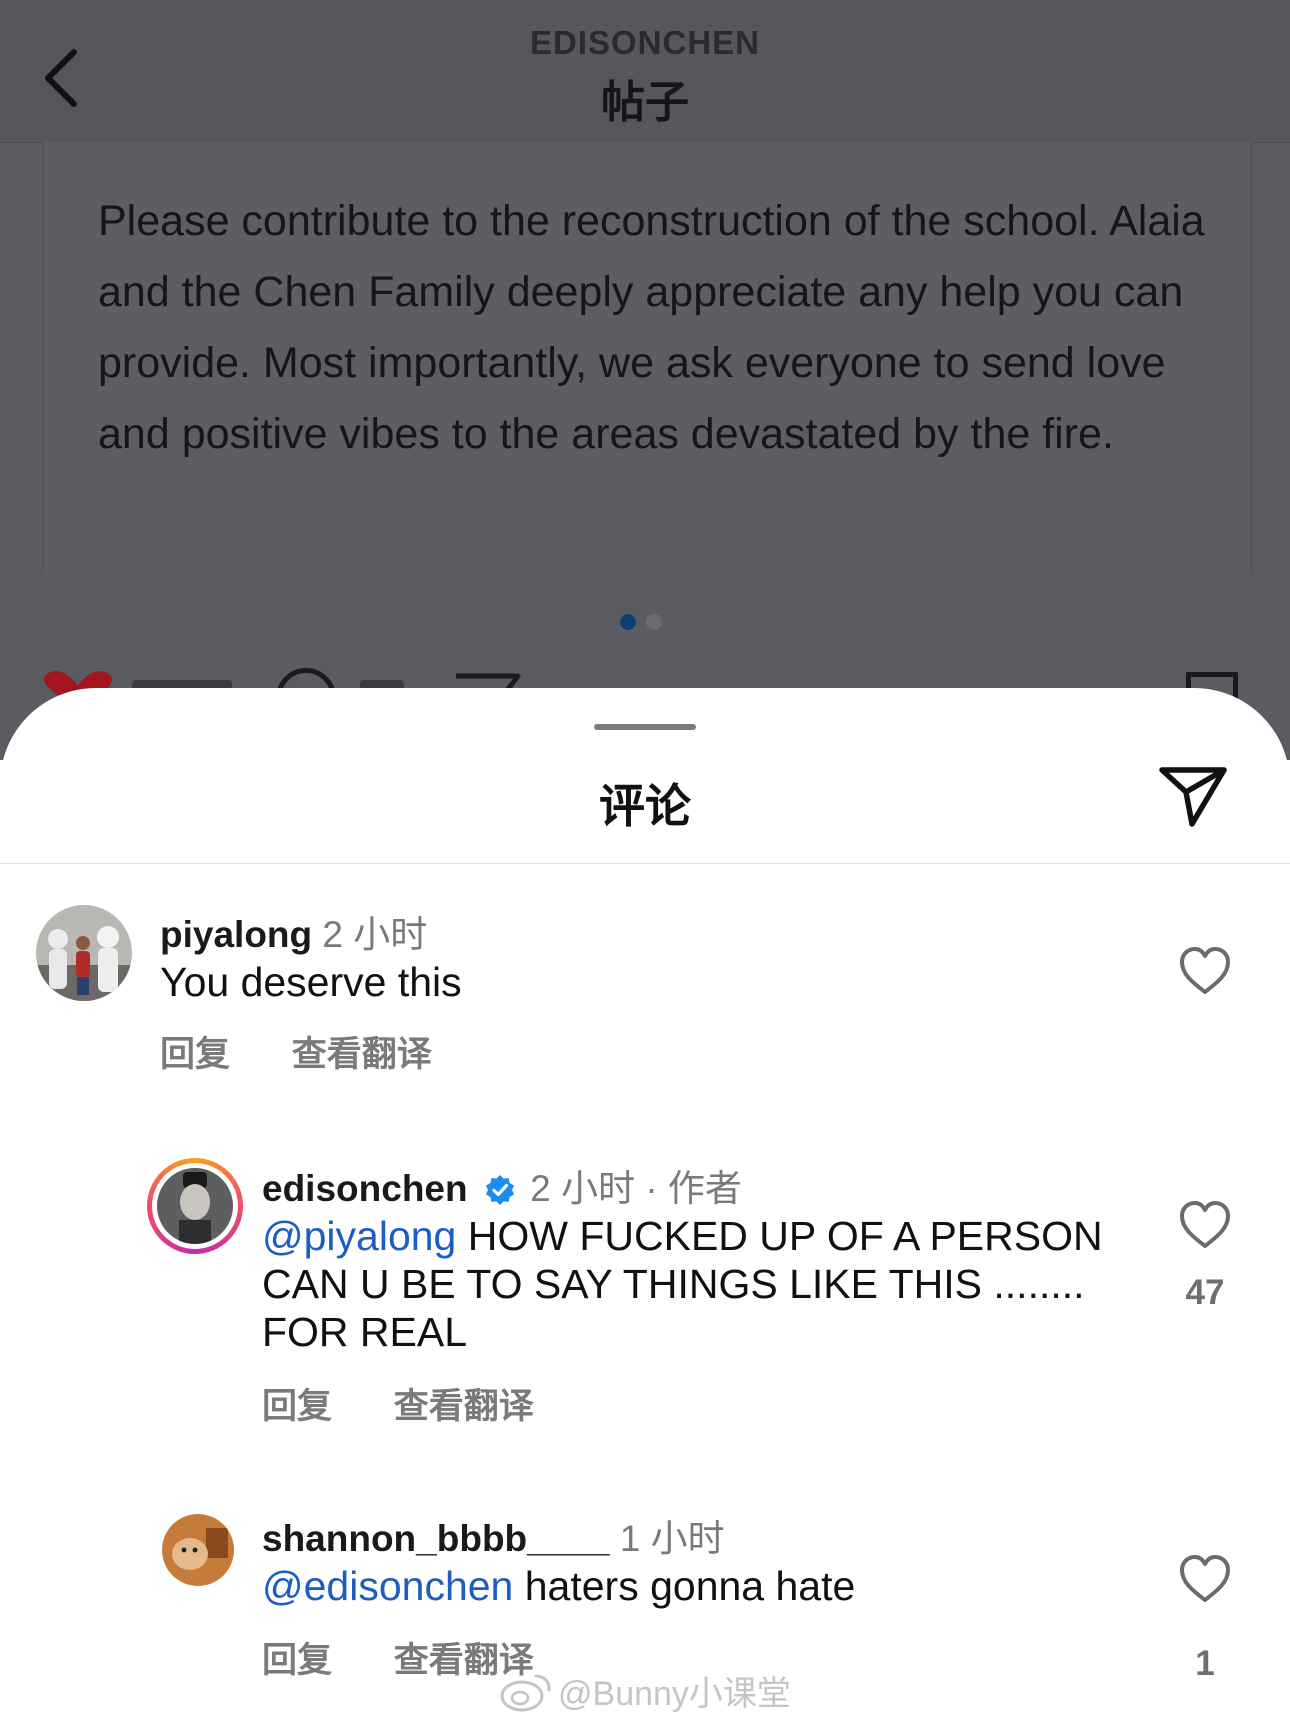  What do you see at coordinates (1205, 1663) in the screenshot?
I see `like-count: 1` at bounding box center [1205, 1663].